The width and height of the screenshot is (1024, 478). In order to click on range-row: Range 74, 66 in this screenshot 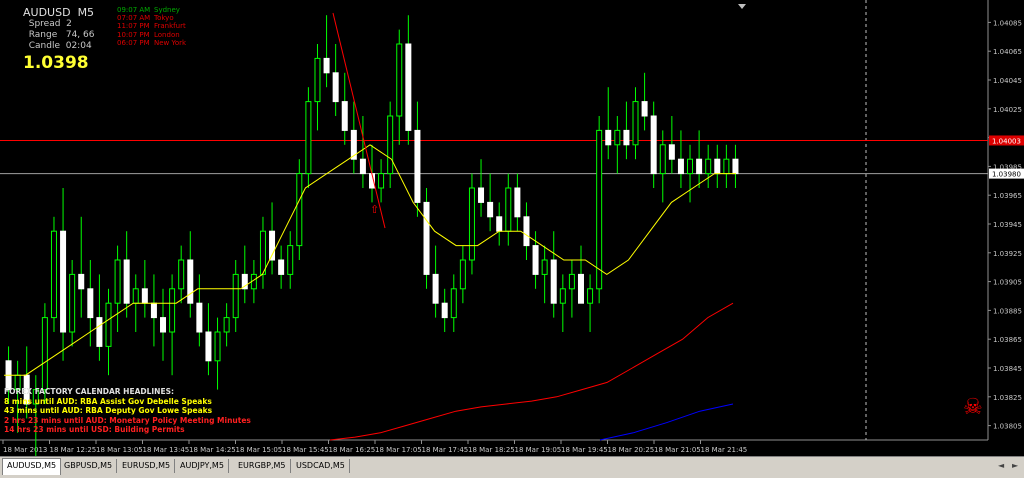, I will do `click(59, 35)`.